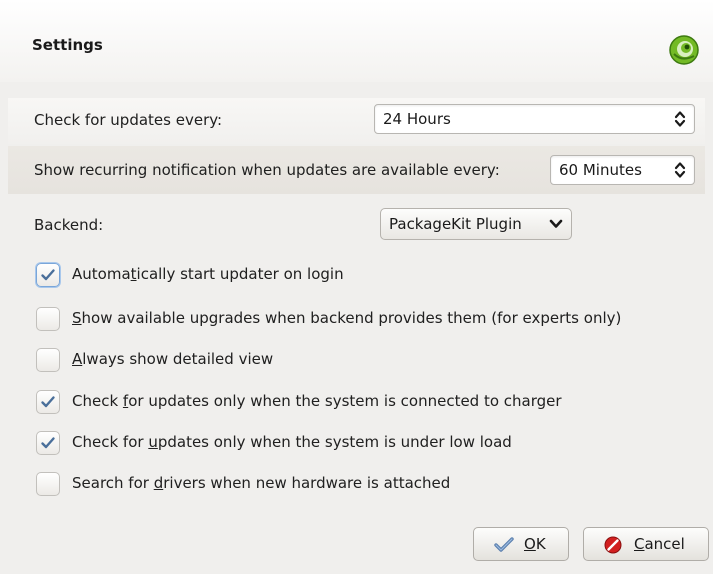  What do you see at coordinates (455, 224) in the screenshot?
I see `backend-value: PackageKit Plugin` at bounding box center [455, 224].